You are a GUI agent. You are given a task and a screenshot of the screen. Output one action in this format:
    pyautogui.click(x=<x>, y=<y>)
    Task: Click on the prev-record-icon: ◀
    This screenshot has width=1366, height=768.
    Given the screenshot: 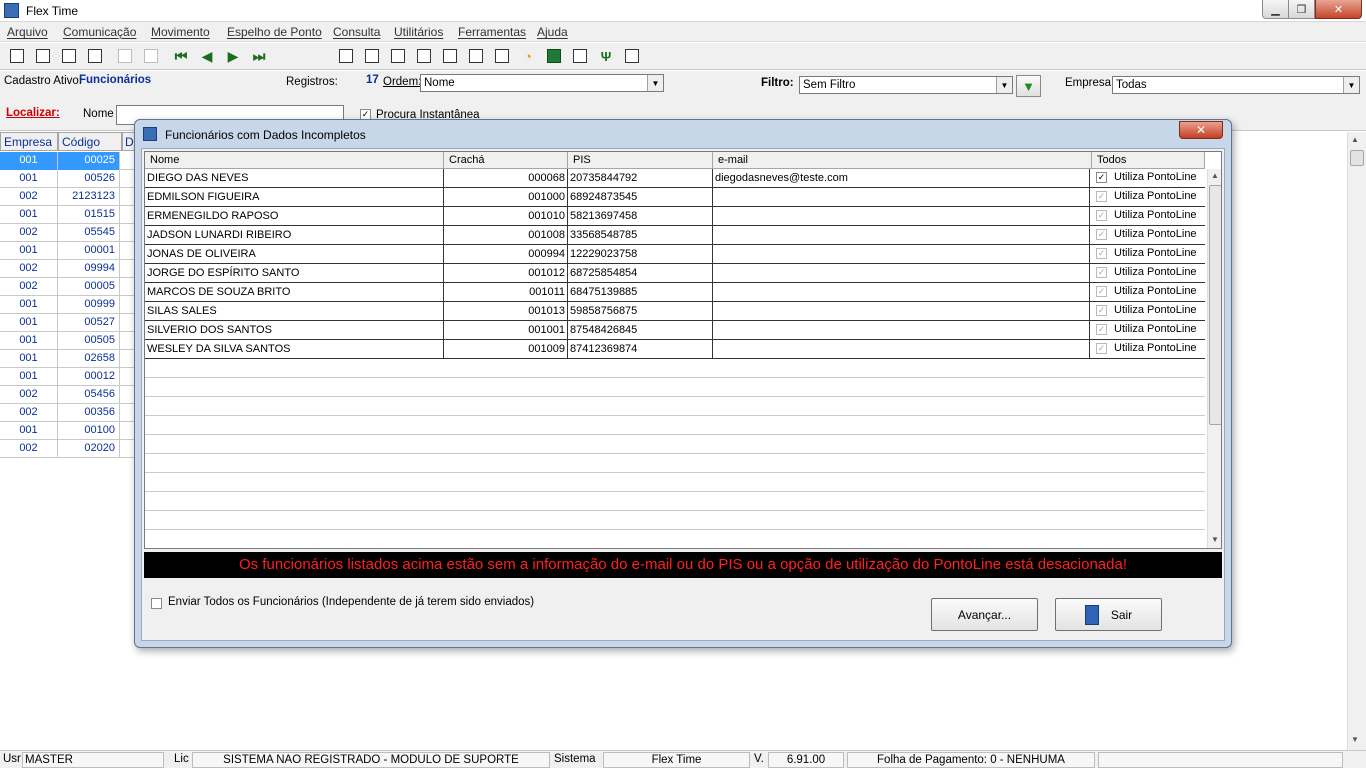 What is the action you would take?
    pyautogui.click(x=207, y=56)
    